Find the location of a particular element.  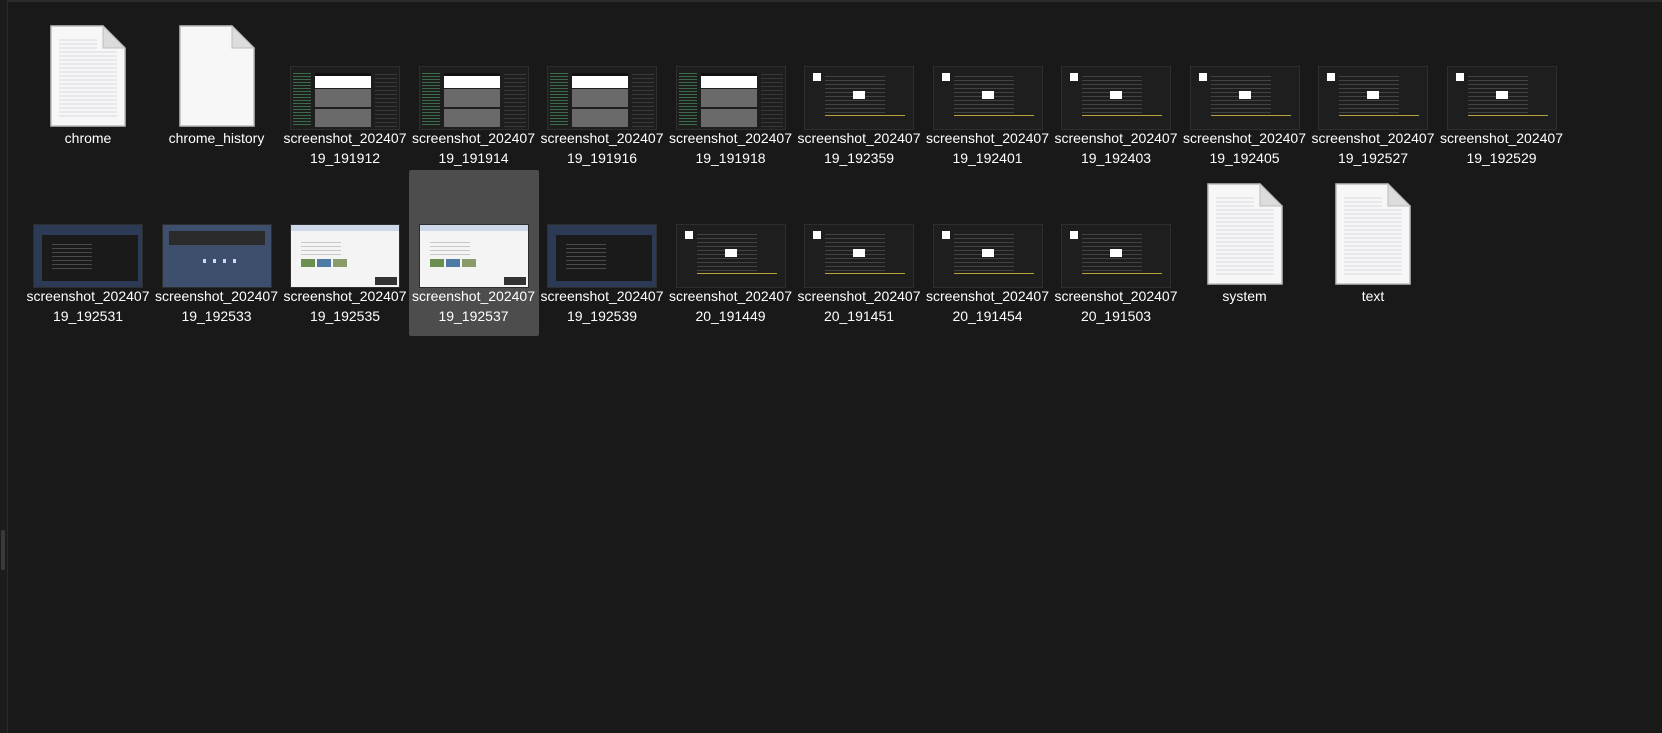

file-name-label: system is located at coordinates (1244, 296).